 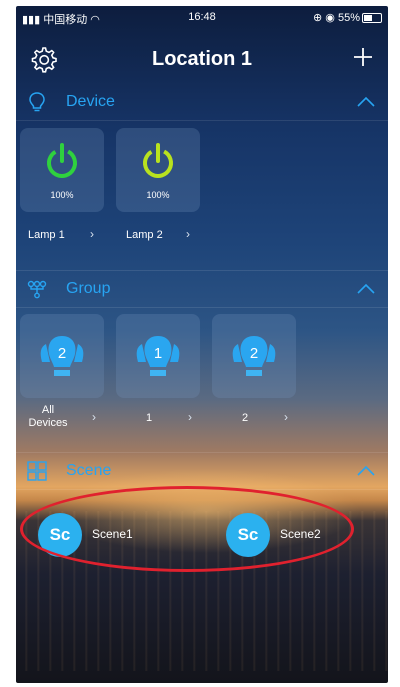 I want to click on group-label-1: 1, so click(x=149, y=418).